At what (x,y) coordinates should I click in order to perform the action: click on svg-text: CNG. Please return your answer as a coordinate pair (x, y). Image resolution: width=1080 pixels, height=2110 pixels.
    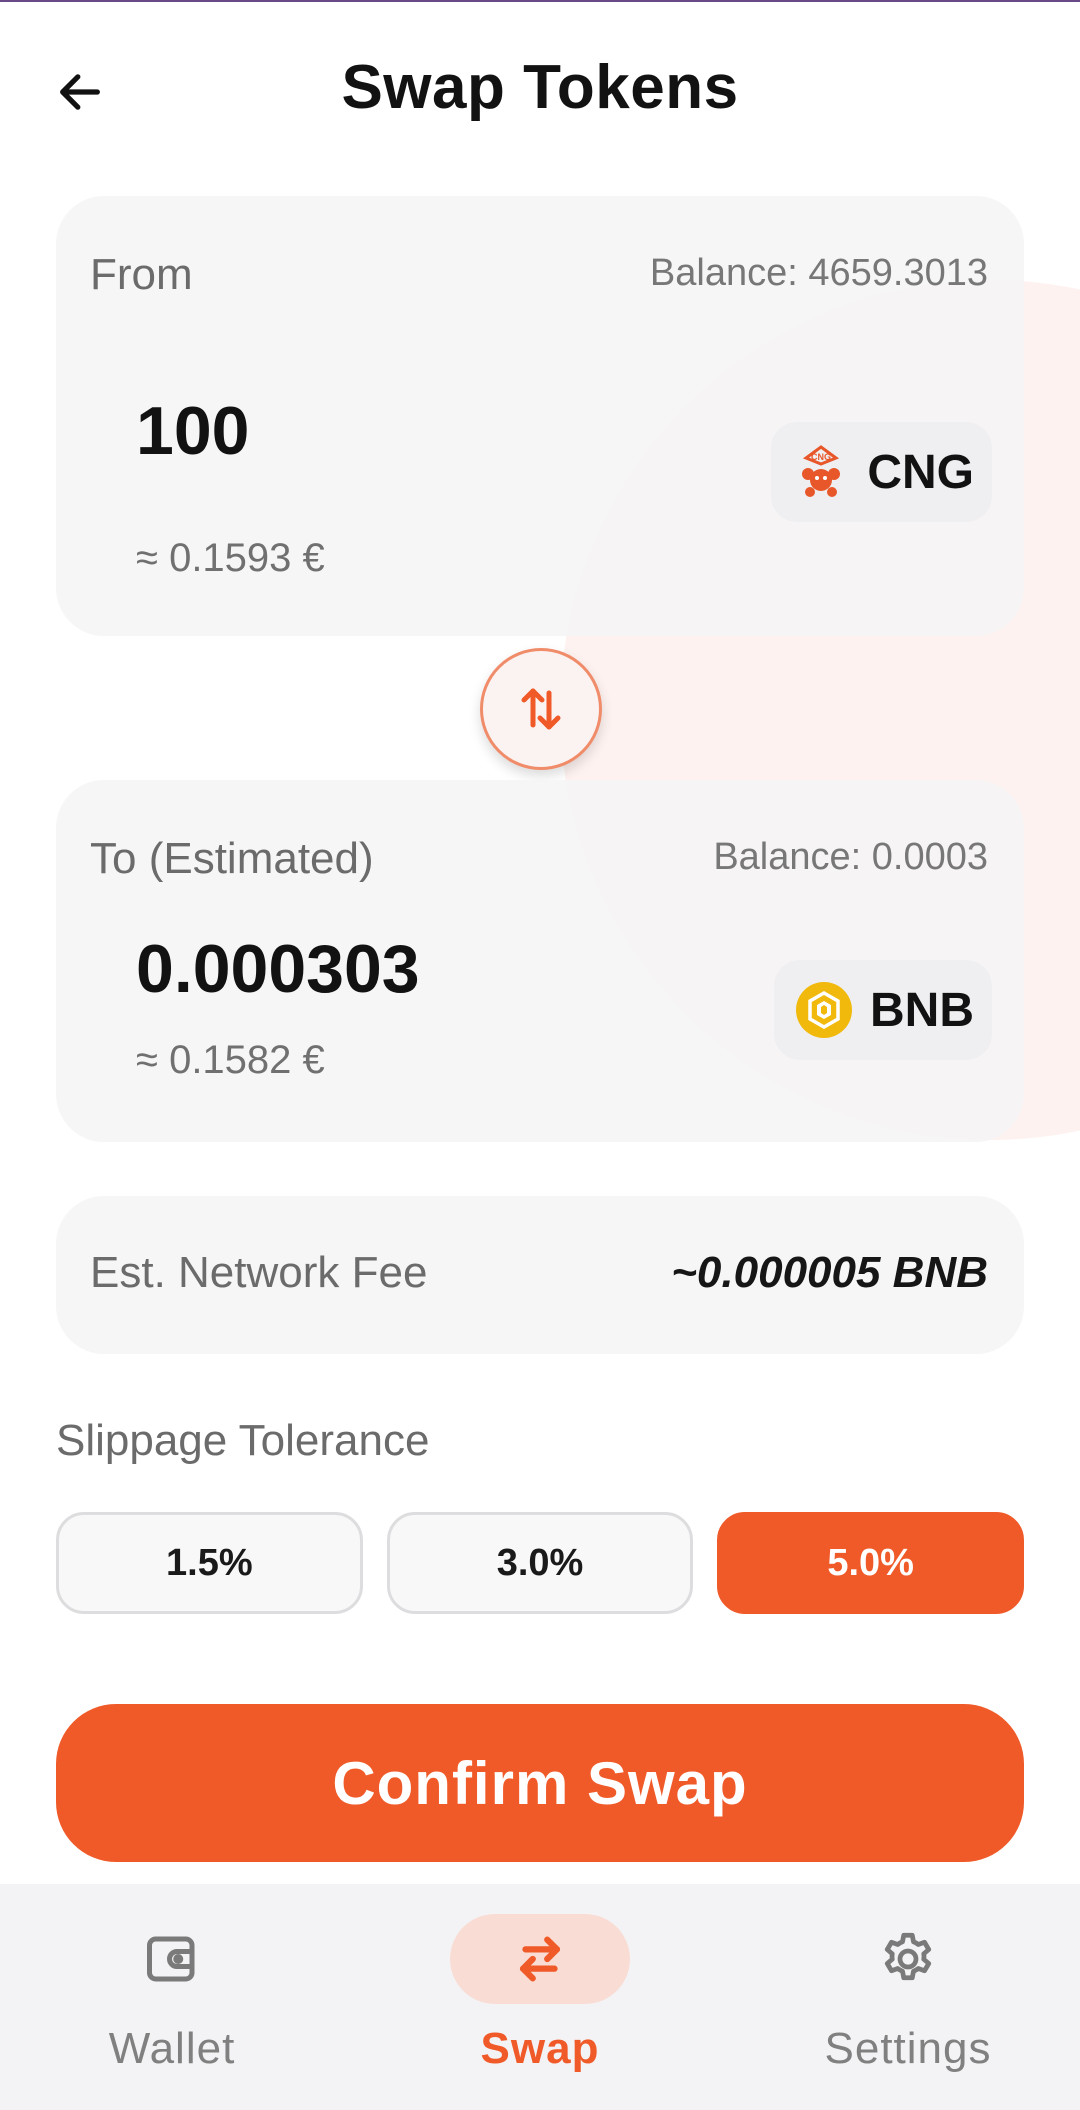
    Looking at the image, I should click on (821, 457).